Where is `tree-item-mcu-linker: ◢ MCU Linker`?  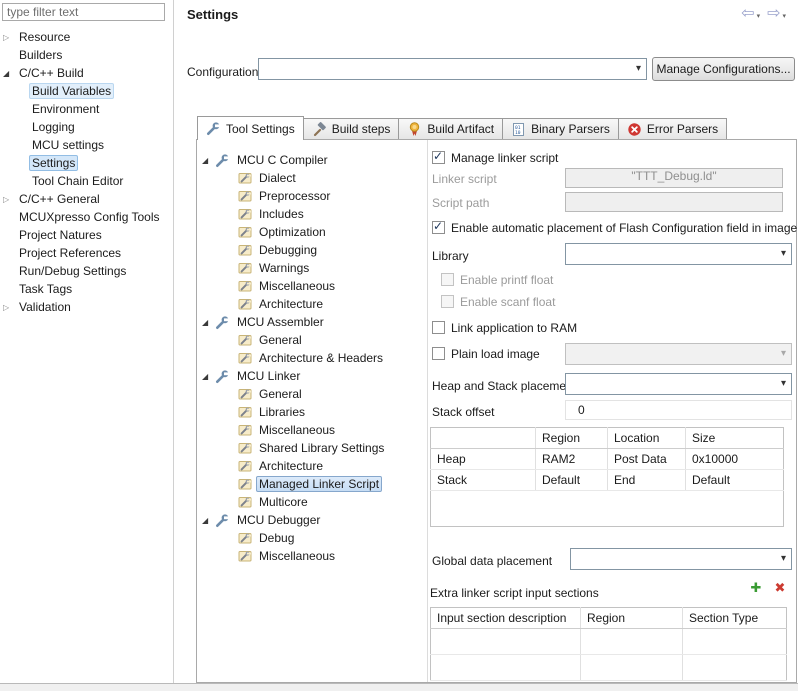 tree-item-mcu-linker: ◢ MCU Linker is located at coordinates (252, 376).